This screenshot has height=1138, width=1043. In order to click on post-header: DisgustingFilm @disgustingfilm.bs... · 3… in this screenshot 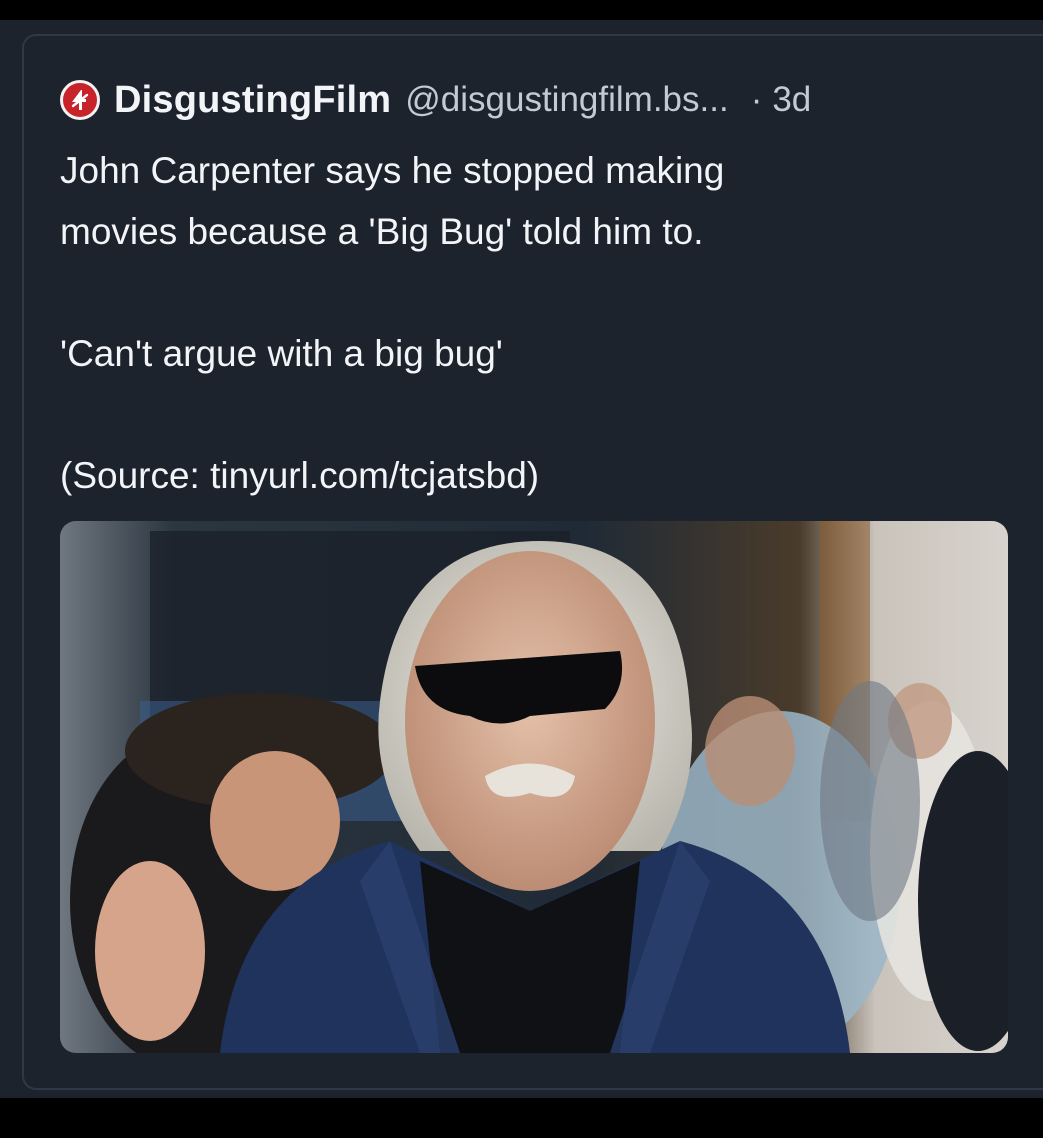, I will do `click(435, 100)`.